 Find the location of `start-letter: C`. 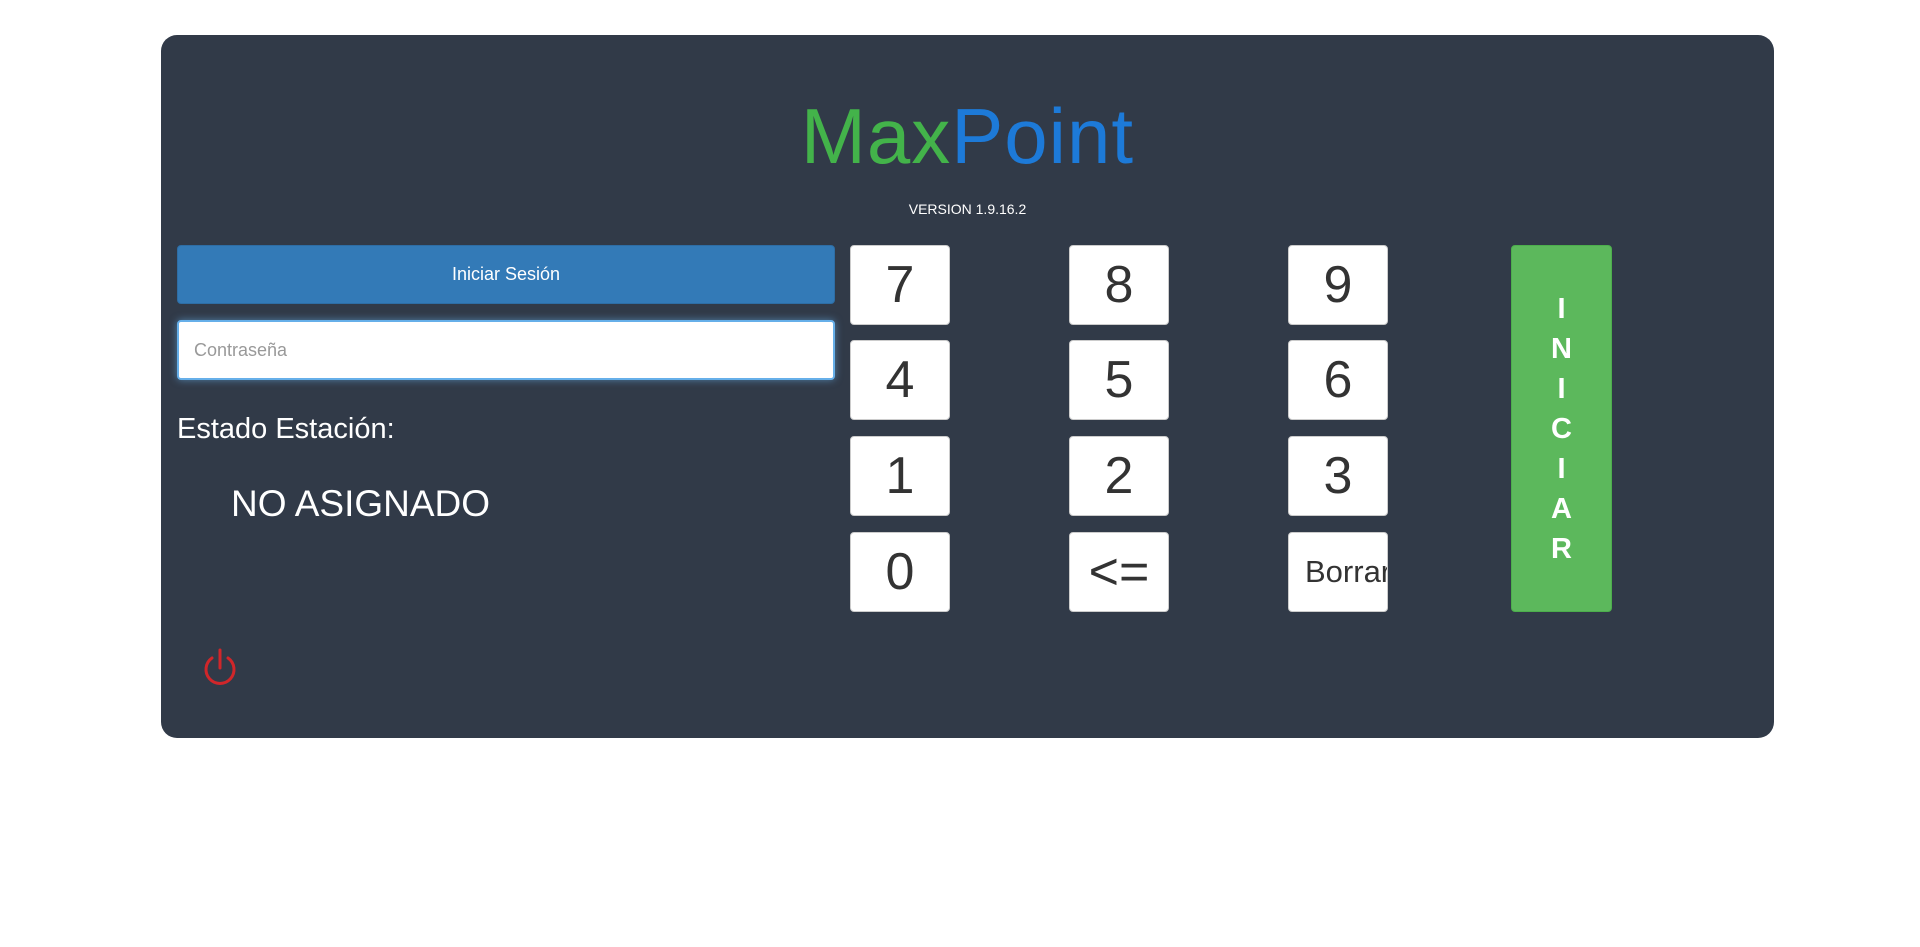

start-letter: C is located at coordinates (1561, 428).